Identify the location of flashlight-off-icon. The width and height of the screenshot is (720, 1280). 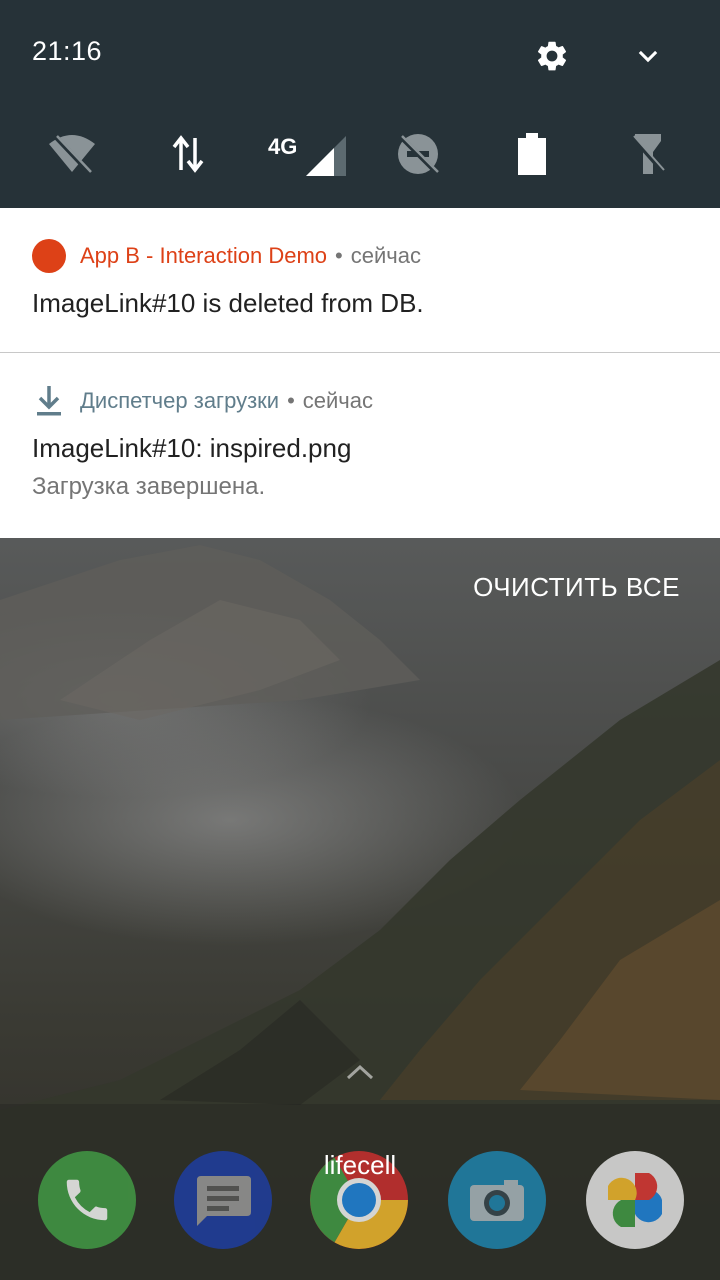
(648, 154).